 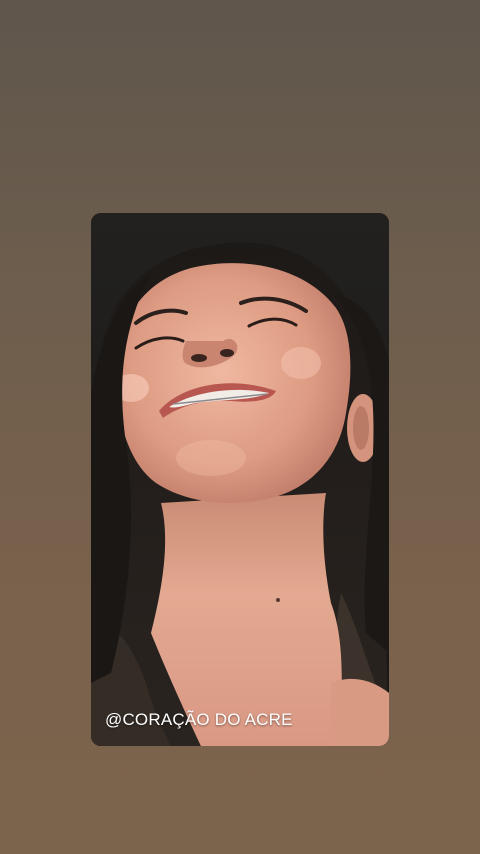 I want to click on watermark-text: @CORAÇÃO DO ACRE, so click(x=199, y=719).